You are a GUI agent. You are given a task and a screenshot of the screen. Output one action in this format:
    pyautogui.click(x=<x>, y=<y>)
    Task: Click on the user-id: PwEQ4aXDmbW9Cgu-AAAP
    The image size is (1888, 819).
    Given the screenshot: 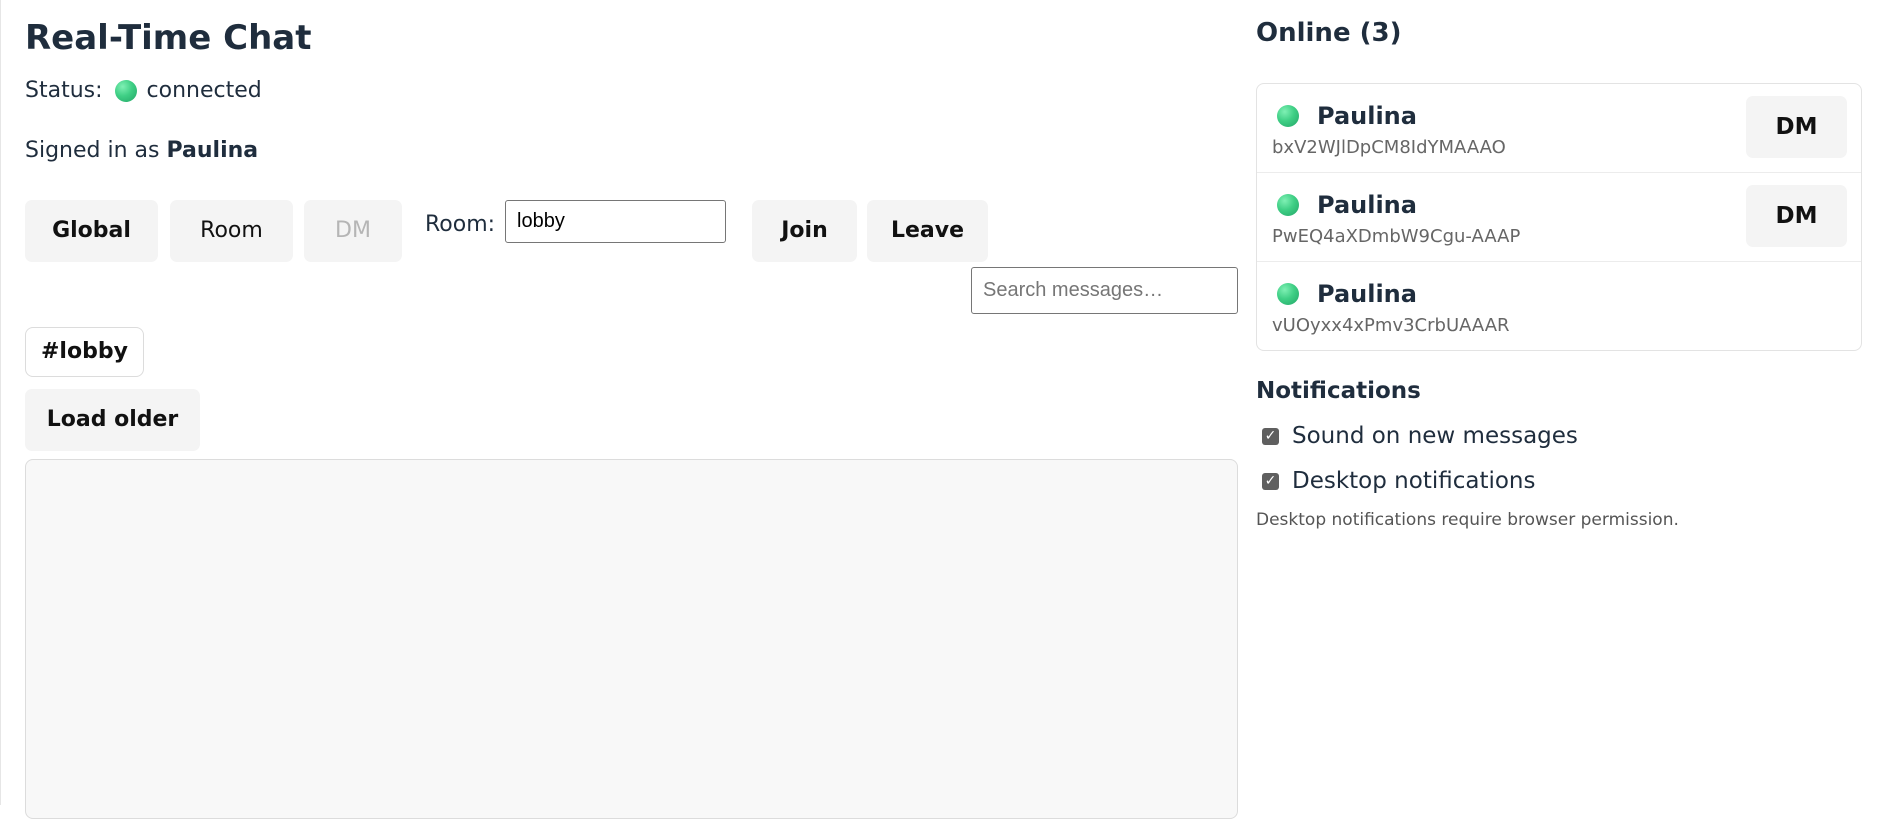 What is the action you would take?
    pyautogui.click(x=1396, y=236)
    